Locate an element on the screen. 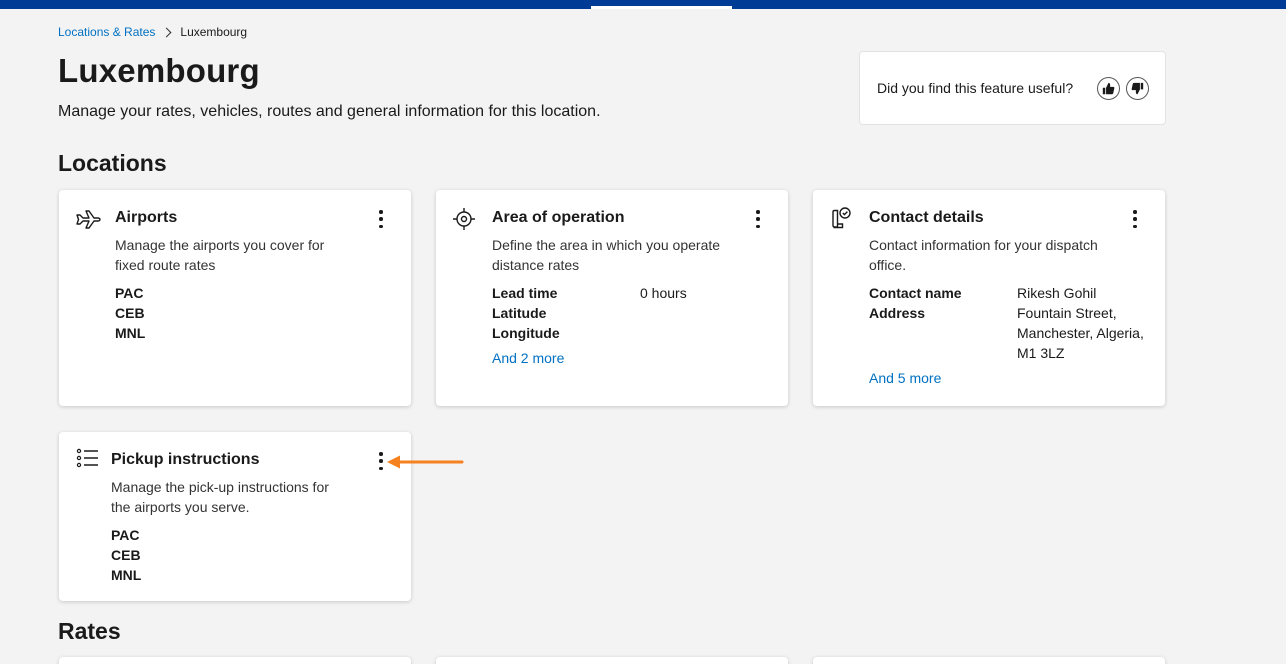 The height and width of the screenshot is (664, 1286). thumbs-up-button is located at coordinates (1108, 88).